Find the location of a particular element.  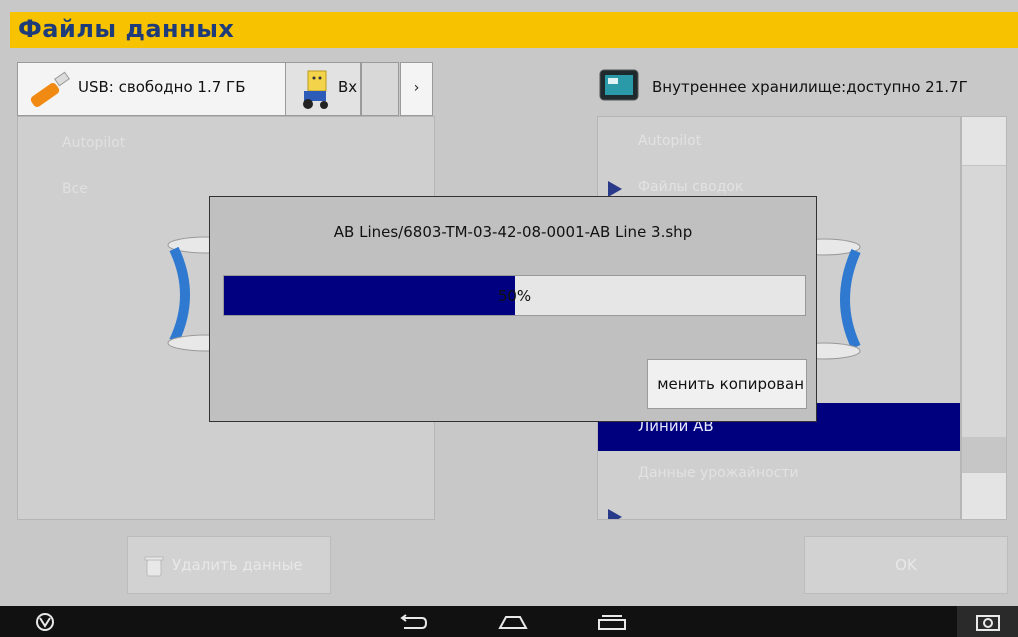

tab-inbox: Вх is located at coordinates (323, 89).